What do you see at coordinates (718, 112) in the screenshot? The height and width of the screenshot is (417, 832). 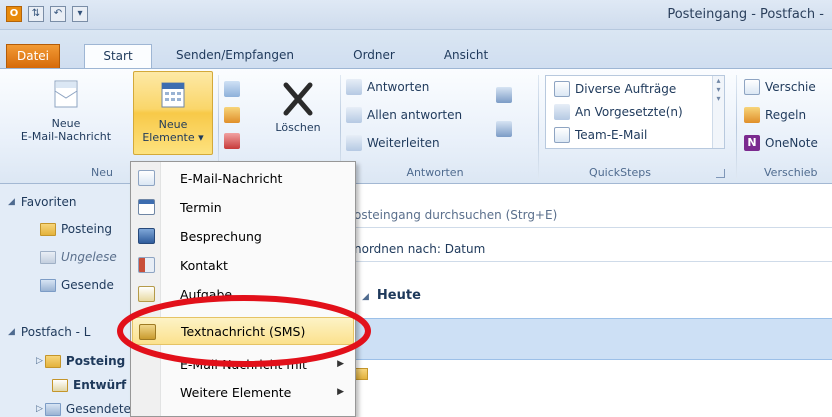 I see `quicksteps-scrollbar: ▴ ▾ ▾` at bounding box center [718, 112].